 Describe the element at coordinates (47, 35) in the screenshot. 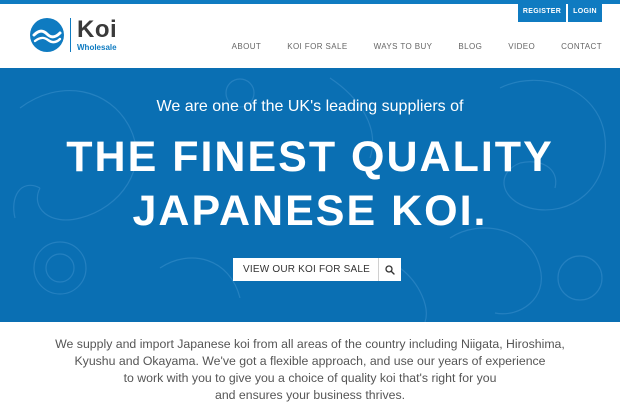

I see `wave-circle-icon` at that location.